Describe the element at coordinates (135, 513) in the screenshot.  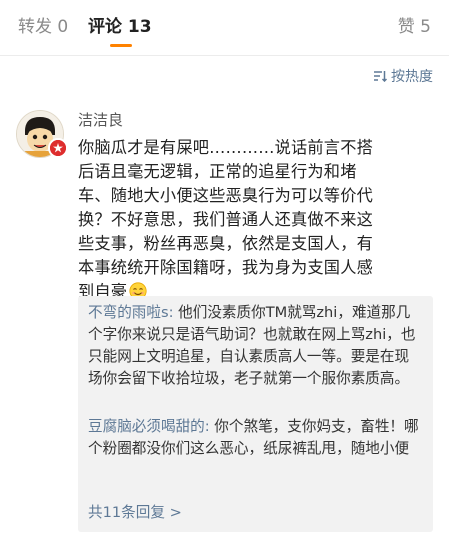
I see `more-replies-link: 共11条回复 >` at that location.